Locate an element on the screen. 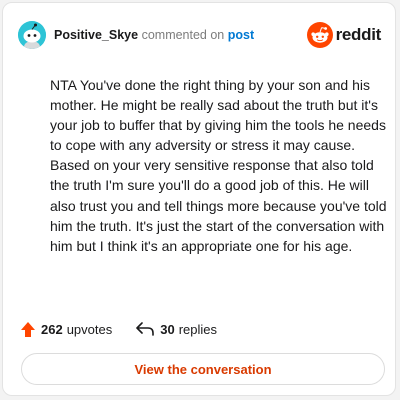 The height and width of the screenshot is (400, 400). comment-stats: 262 upvotes 30 replies is located at coordinates (199, 329).